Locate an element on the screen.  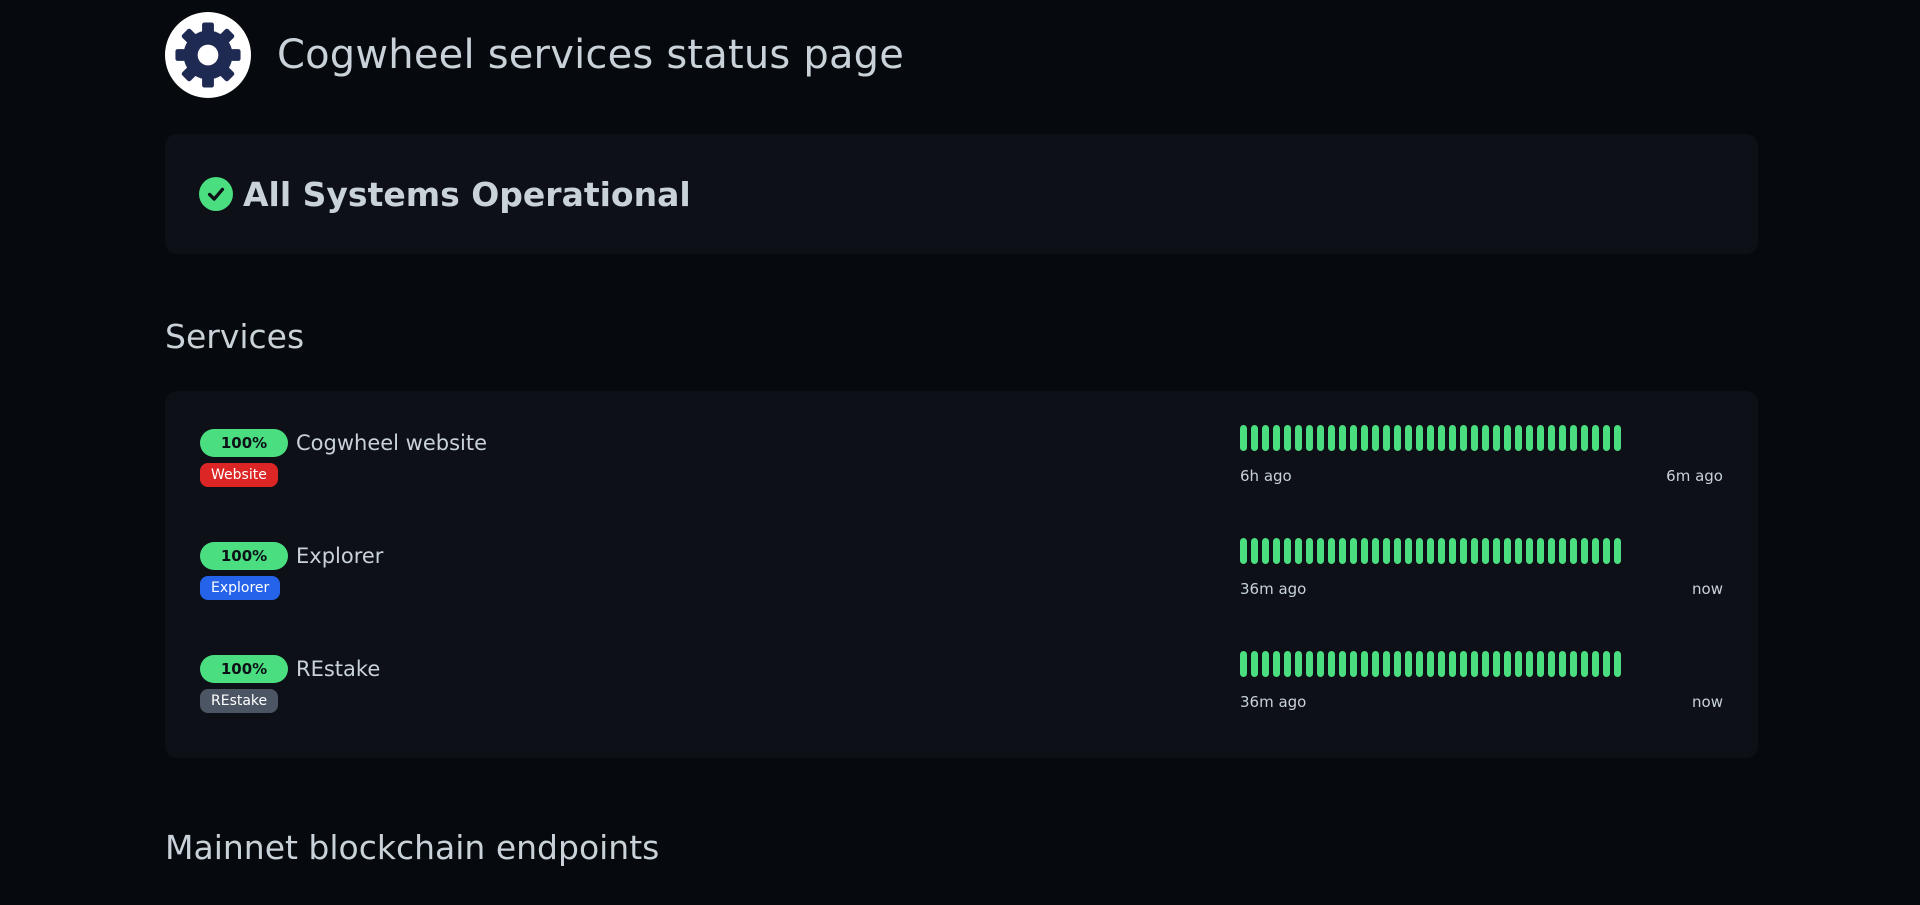
service-tag: Explorer is located at coordinates (240, 588).